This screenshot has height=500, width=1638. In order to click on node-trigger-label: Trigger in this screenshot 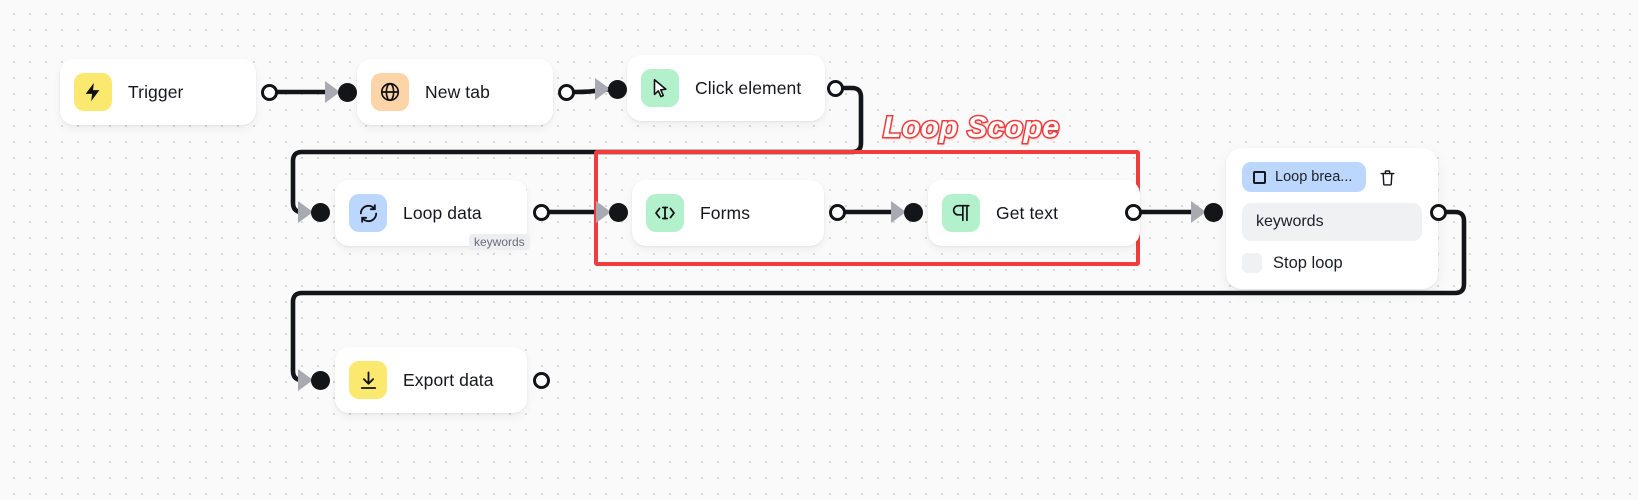, I will do `click(156, 91)`.